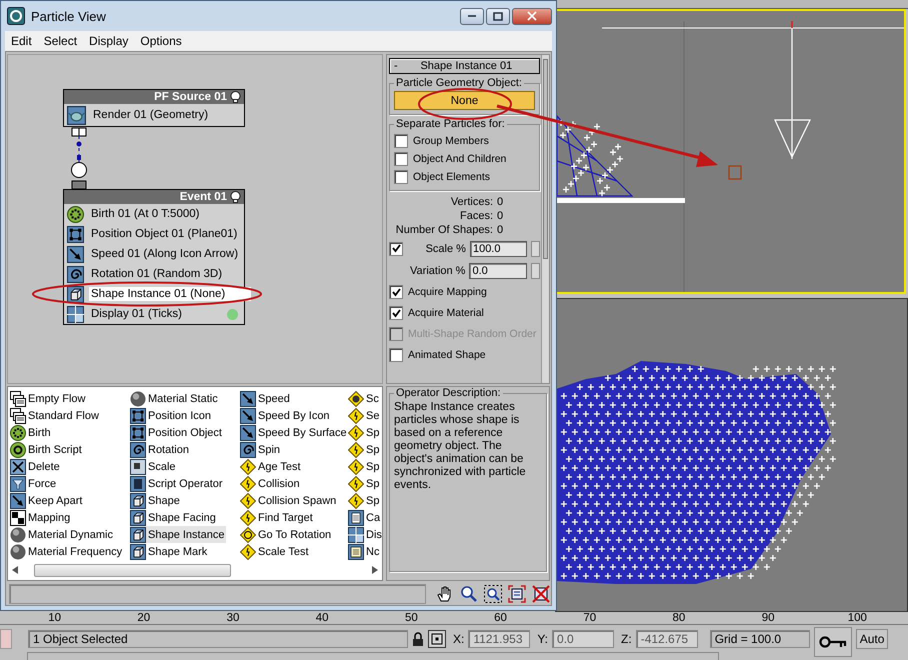 The width and height of the screenshot is (908, 660). What do you see at coordinates (178, 534) in the screenshot?
I see `depot-item: Shape Instance` at bounding box center [178, 534].